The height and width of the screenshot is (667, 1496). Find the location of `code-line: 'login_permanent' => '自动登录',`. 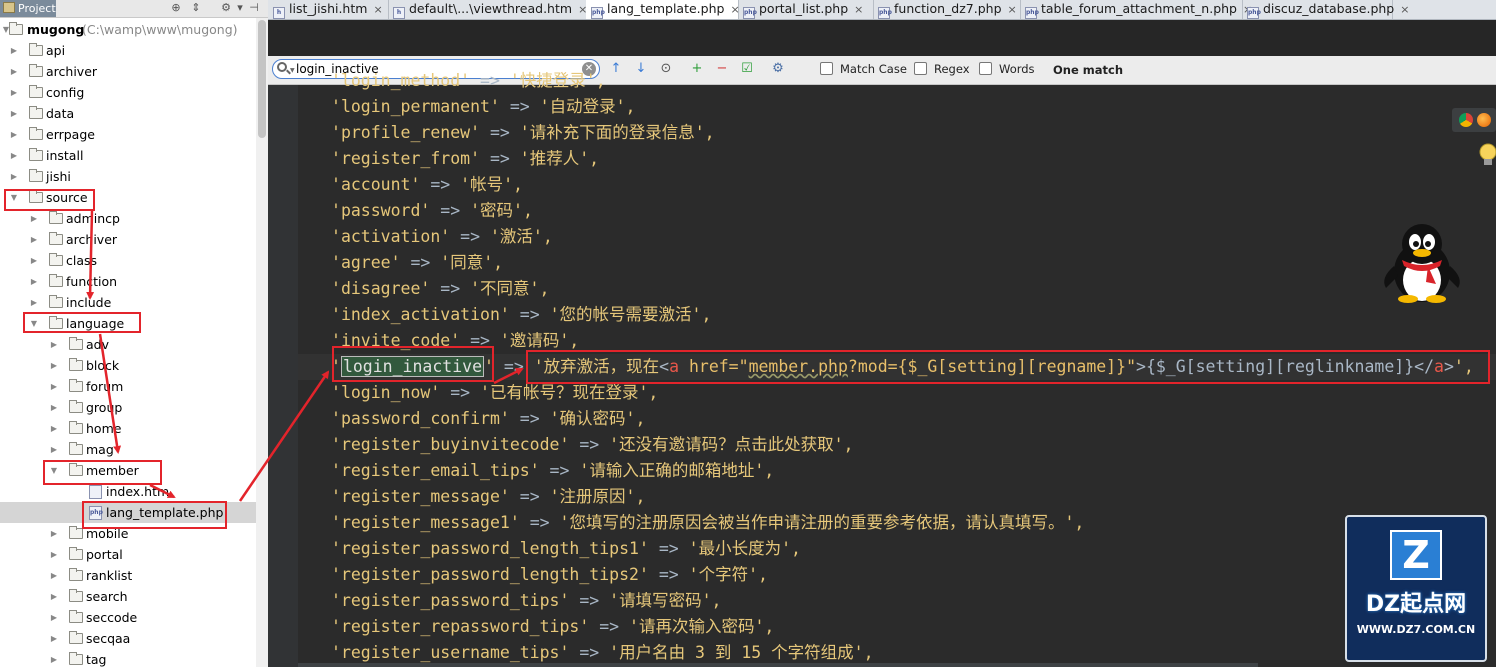

code-line: 'login_permanent' => '自动登录', is located at coordinates (483, 107).